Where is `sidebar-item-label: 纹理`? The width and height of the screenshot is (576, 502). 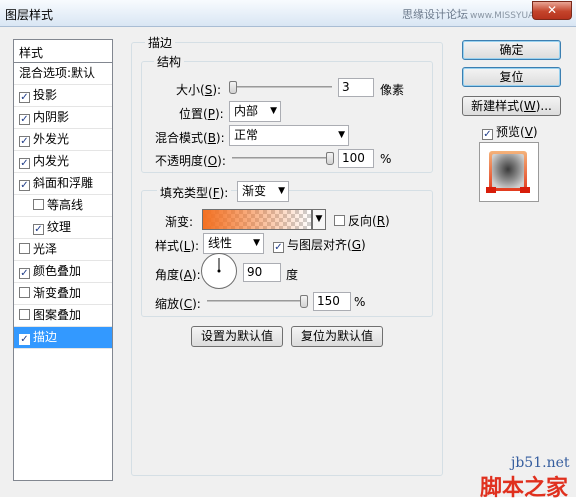
sidebar-item-label: 纹理 is located at coordinates (59, 227).